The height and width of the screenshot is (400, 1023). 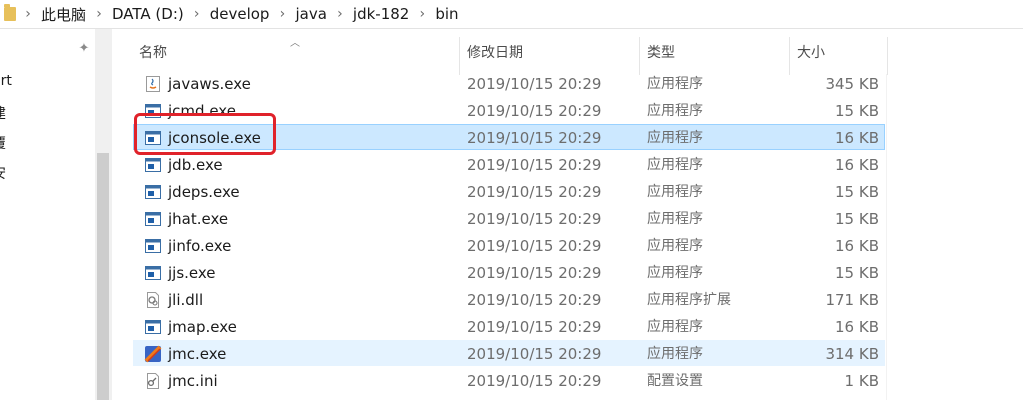 I want to click on file-row: jmap.exe 2019/10/15 20:29 应用程序 16 KB, so click(x=509, y=326).